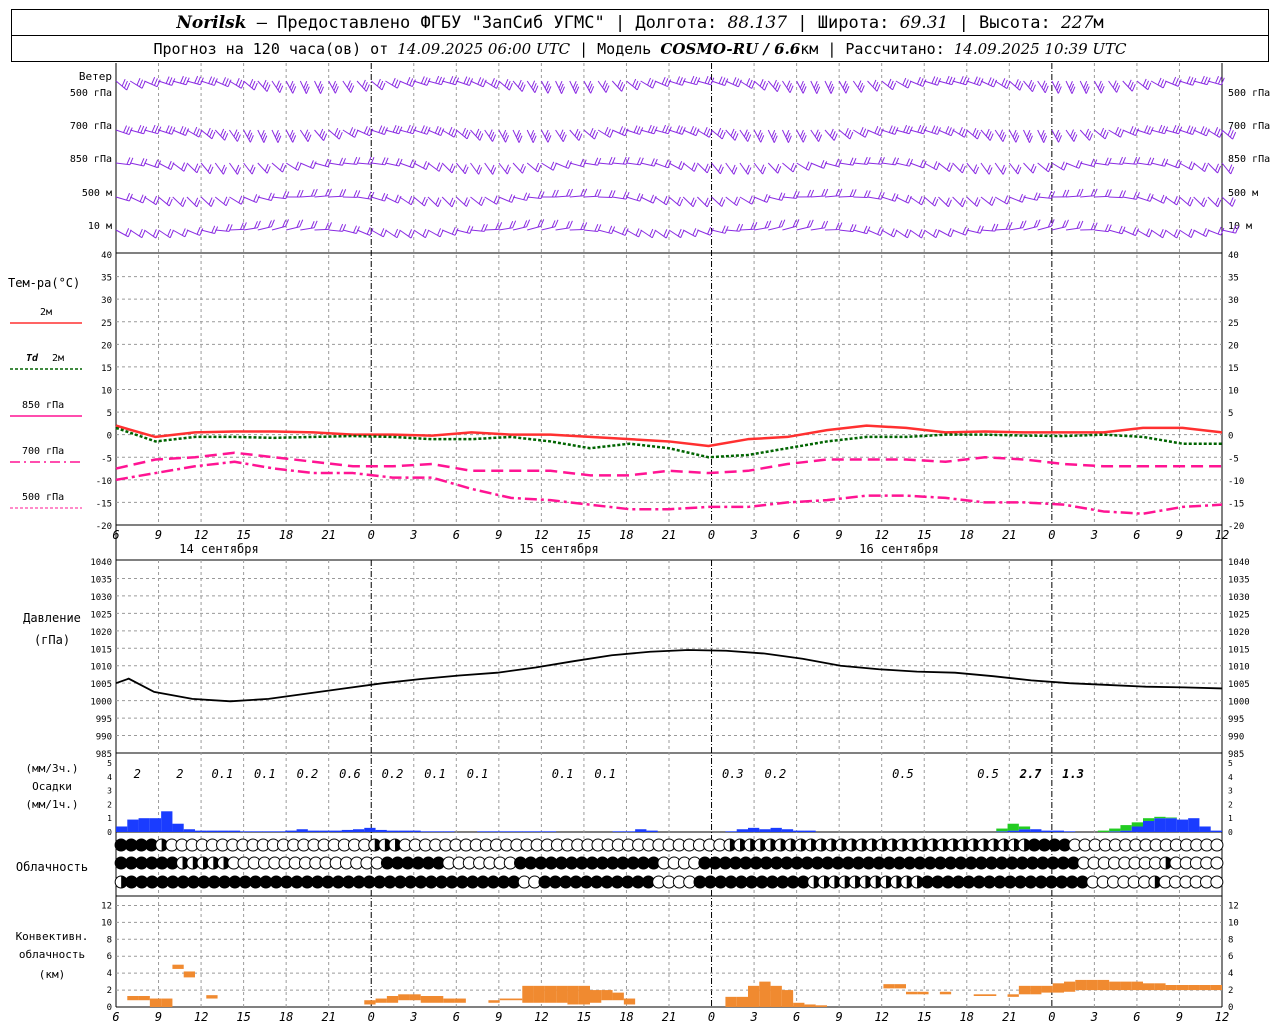 The width and height of the screenshot is (1280, 1024). What do you see at coordinates (839, 535) in the screenshot?
I see `x-tick-label: 9` at bounding box center [839, 535].